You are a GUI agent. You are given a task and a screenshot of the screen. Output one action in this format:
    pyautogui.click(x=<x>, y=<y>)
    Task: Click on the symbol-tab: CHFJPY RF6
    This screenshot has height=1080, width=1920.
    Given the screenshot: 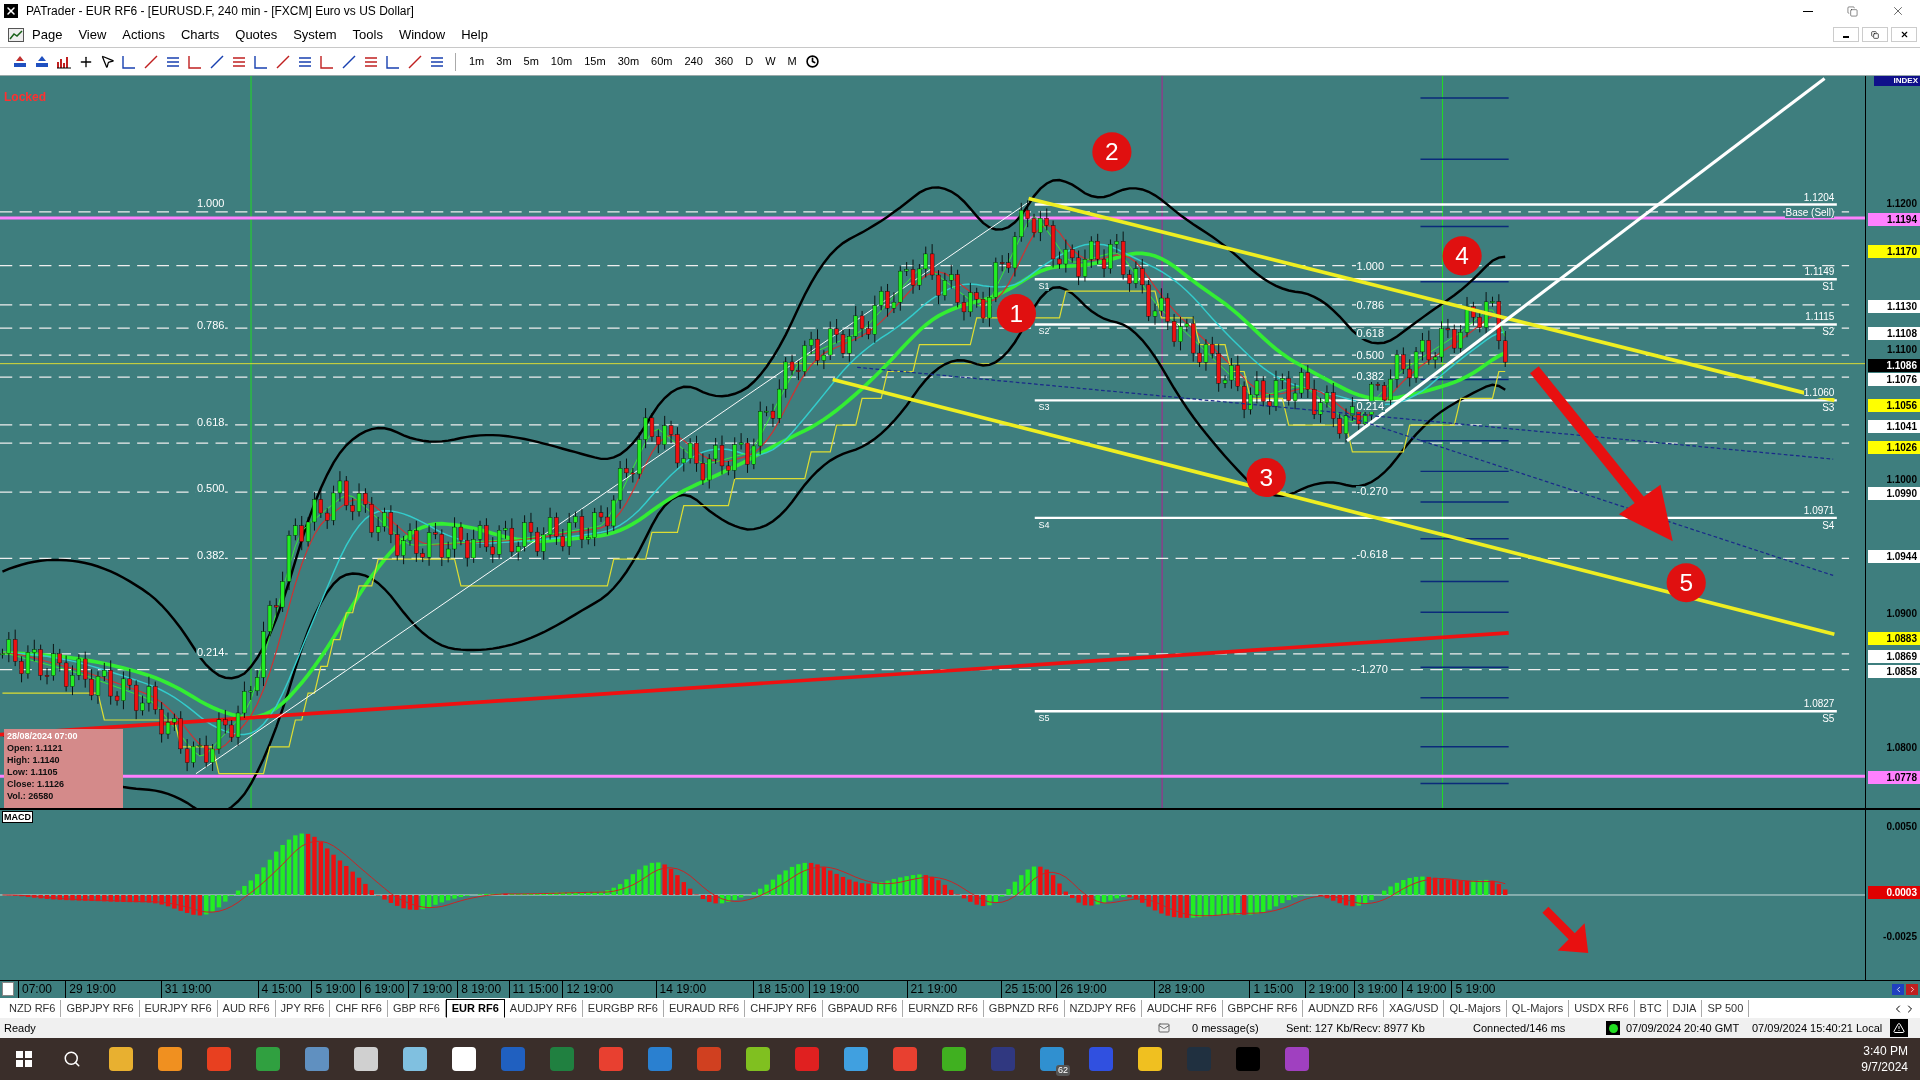 What is the action you would take?
    pyautogui.click(x=784, y=1008)
    